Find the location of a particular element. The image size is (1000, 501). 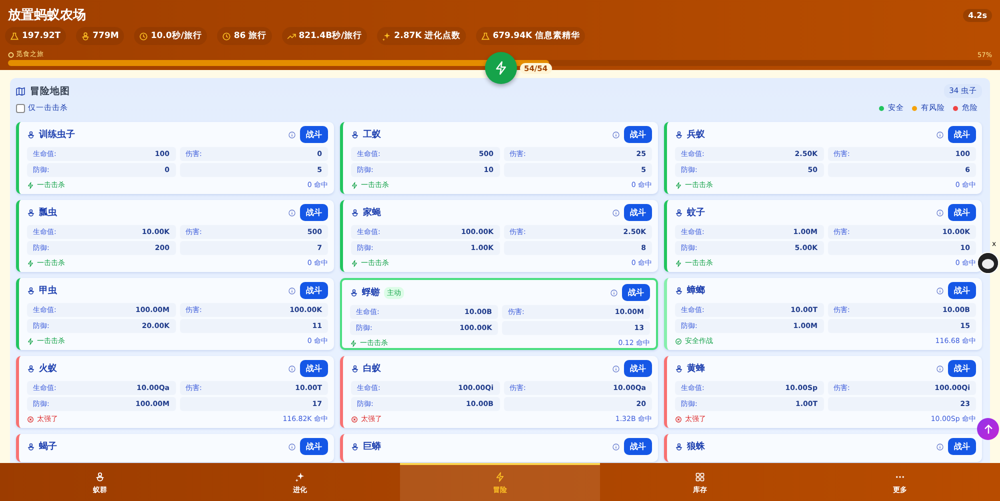

map-icon is located at coordinates (20, 91).